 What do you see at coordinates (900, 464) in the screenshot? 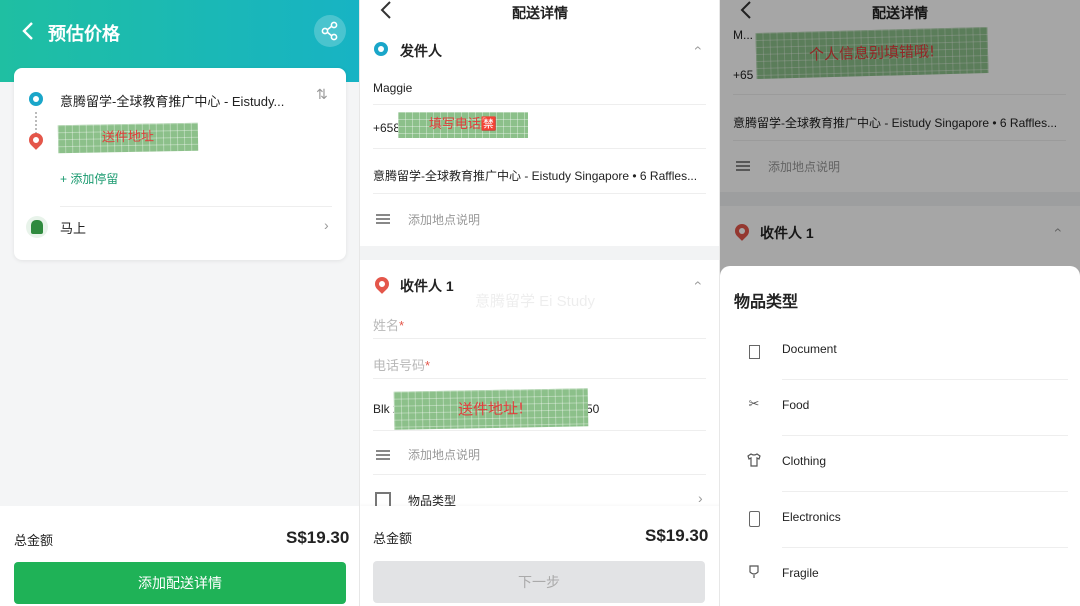
I see `option-clothing: Clothing` at bounding box center [900, 464].